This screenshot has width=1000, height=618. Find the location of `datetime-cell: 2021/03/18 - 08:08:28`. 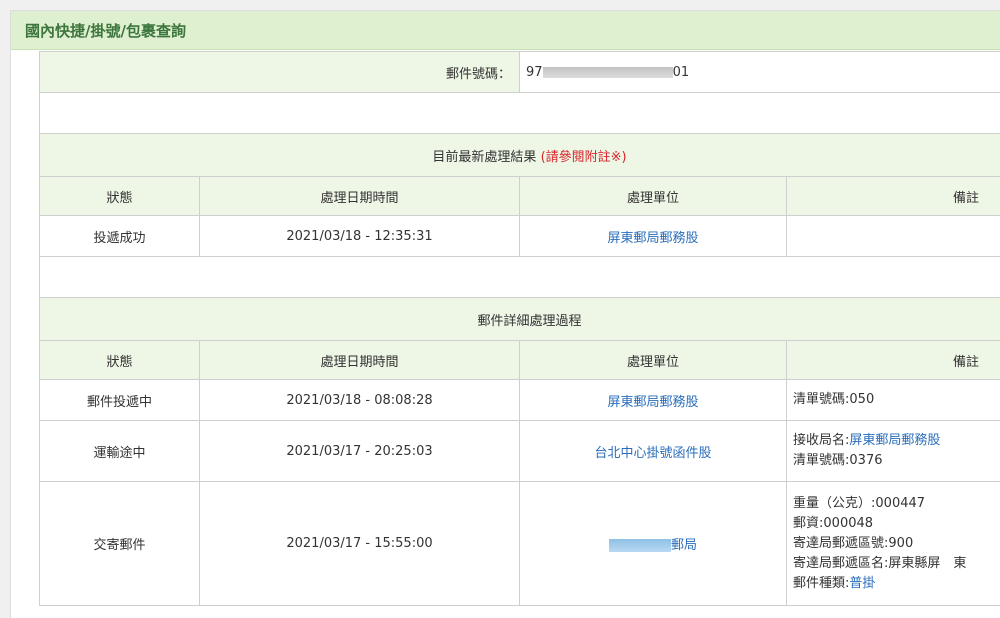

datetime-cell: 2021/03/18 - 08:08:28 is located at coordinates (360, 400).